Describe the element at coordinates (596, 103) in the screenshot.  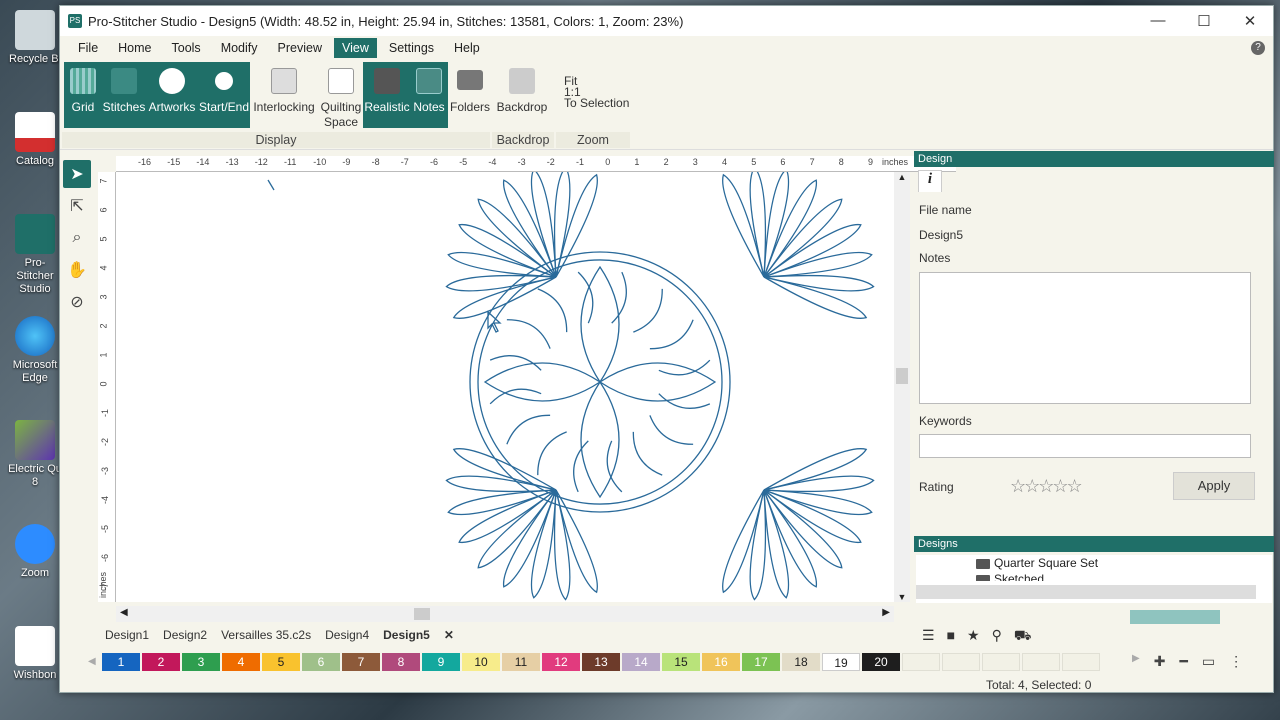
I see `zoom-to-selection: To Selection` at that location.